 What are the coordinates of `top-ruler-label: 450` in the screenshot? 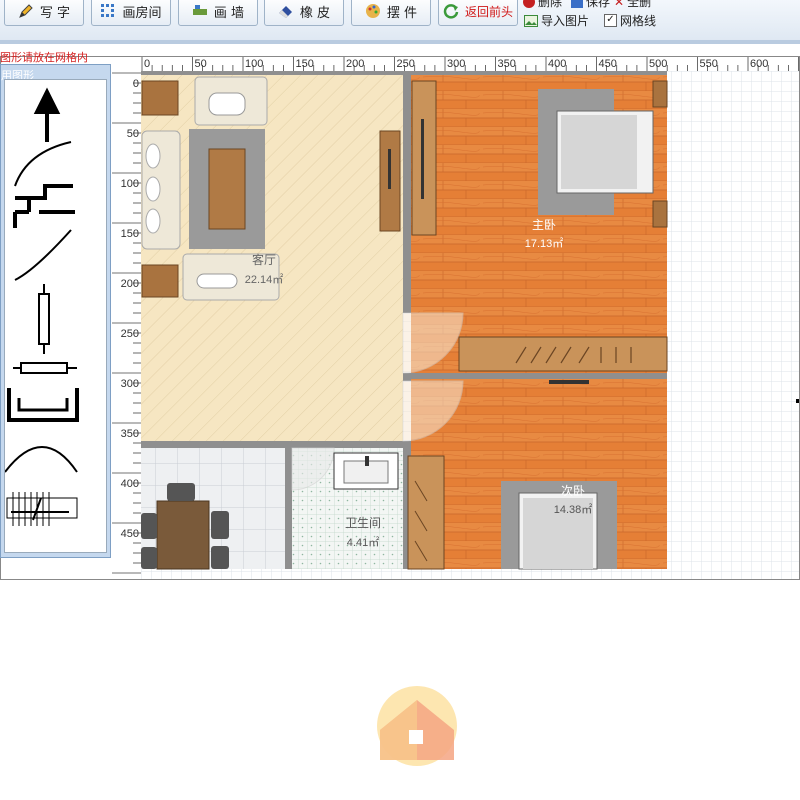 It's located at (608, 64).